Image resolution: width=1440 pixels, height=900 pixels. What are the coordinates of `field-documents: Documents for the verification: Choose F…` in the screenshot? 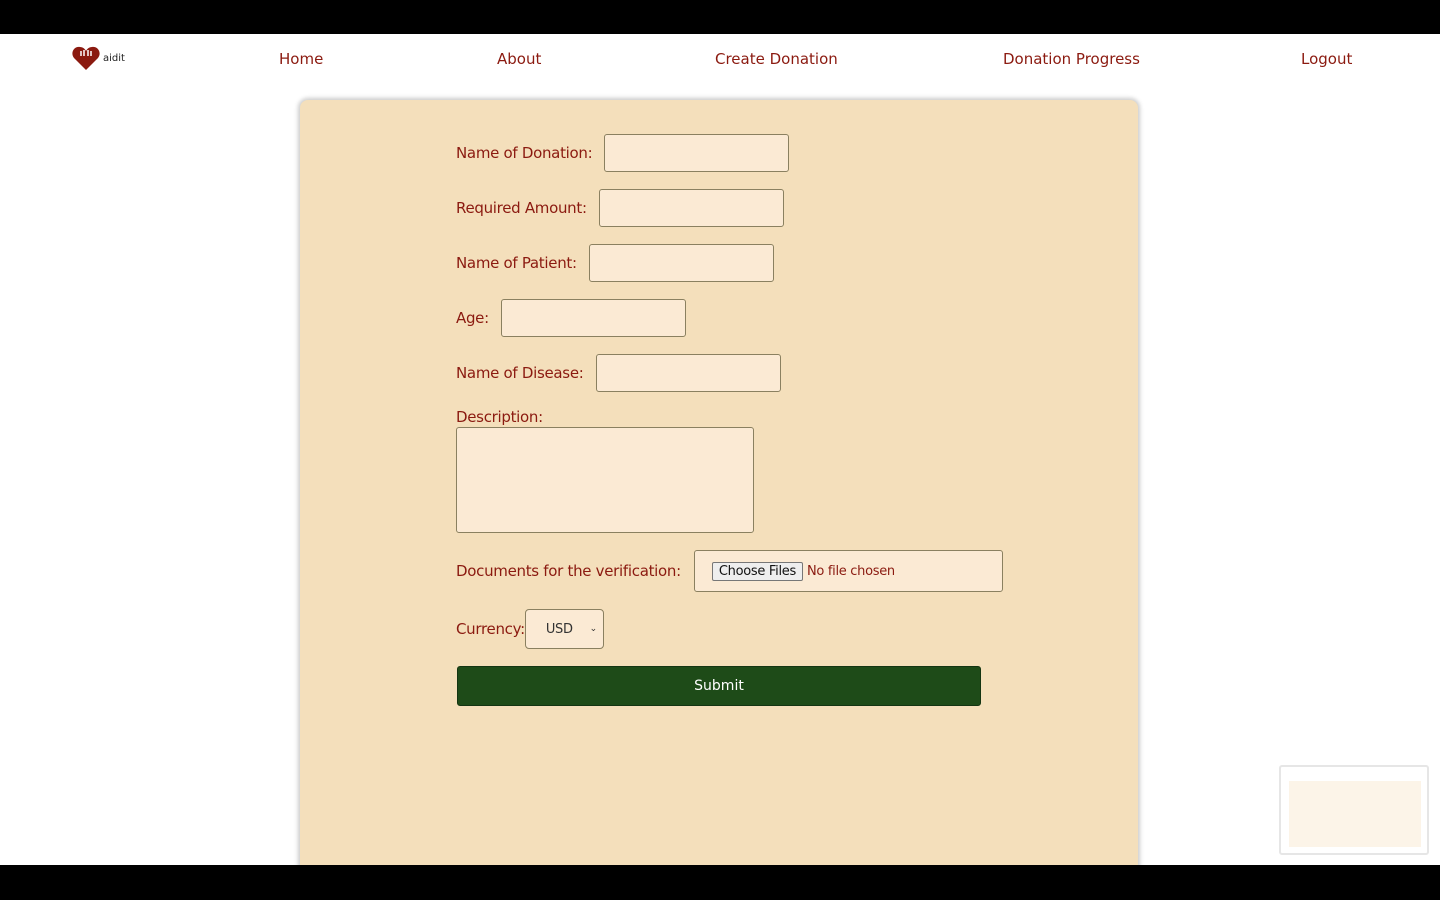 It's located at (729, 571).